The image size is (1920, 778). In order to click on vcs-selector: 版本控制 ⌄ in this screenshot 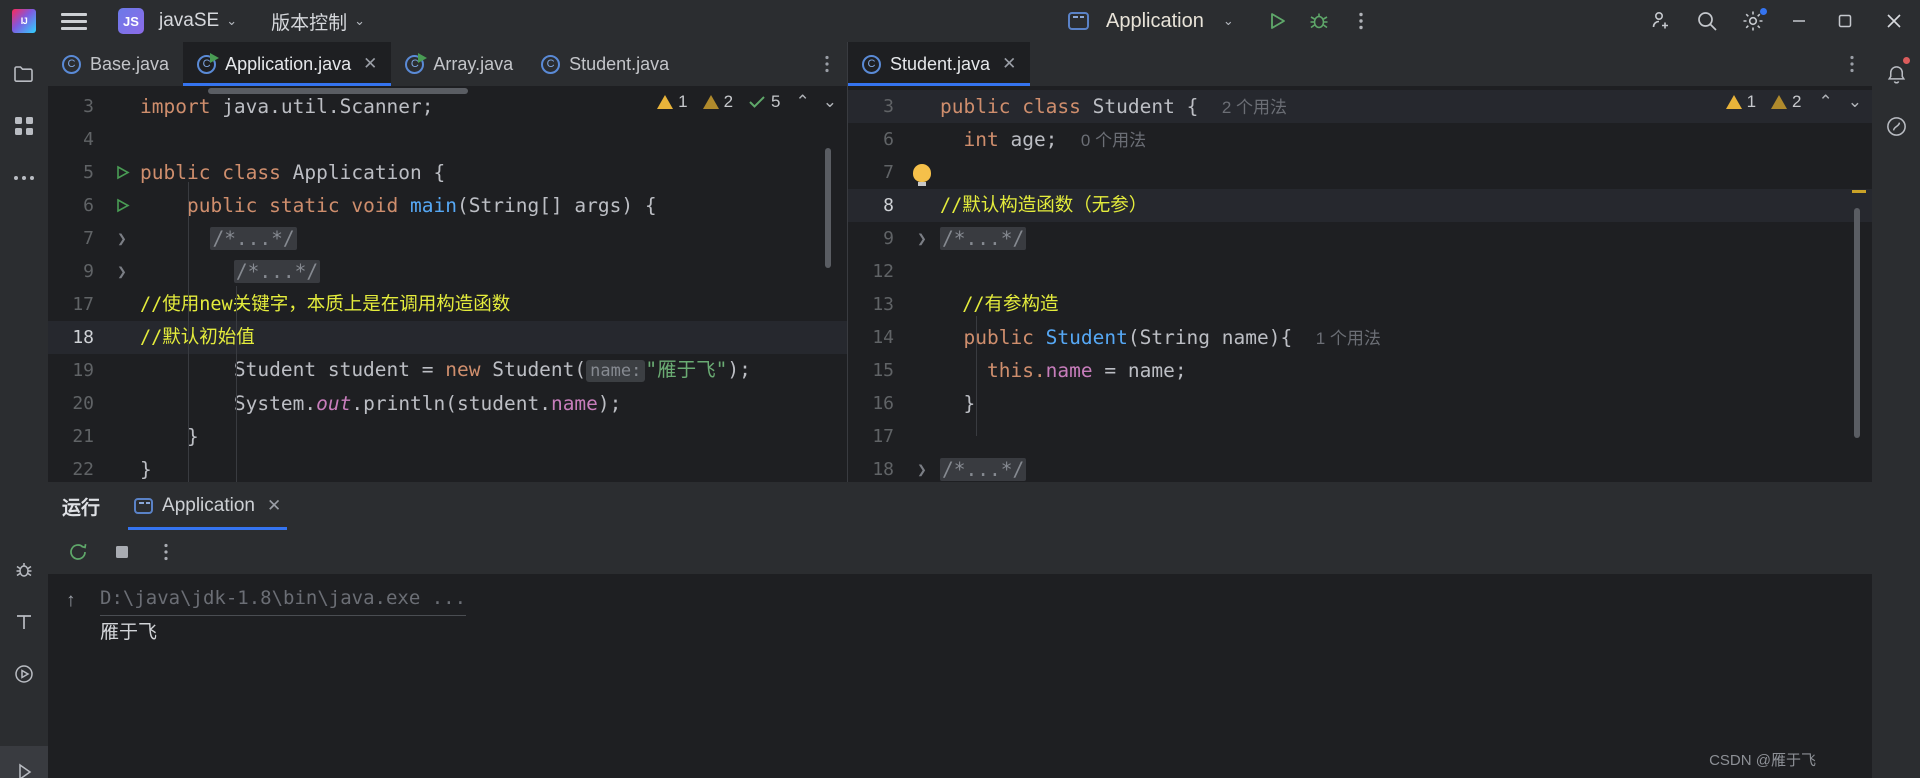, I will do `click(318, 21)`.